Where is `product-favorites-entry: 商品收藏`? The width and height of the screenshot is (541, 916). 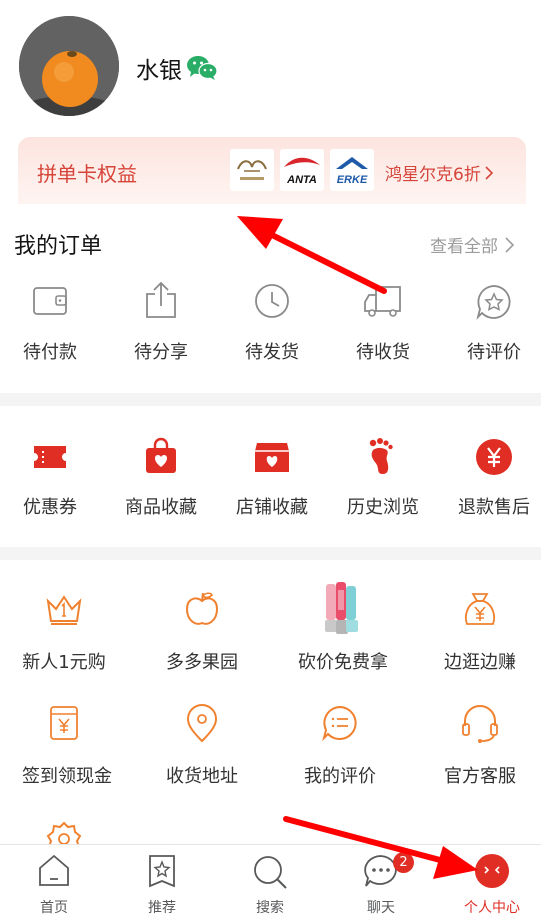
product-favorites-entry: 商品收藏 is located at coordinates (161, 482).